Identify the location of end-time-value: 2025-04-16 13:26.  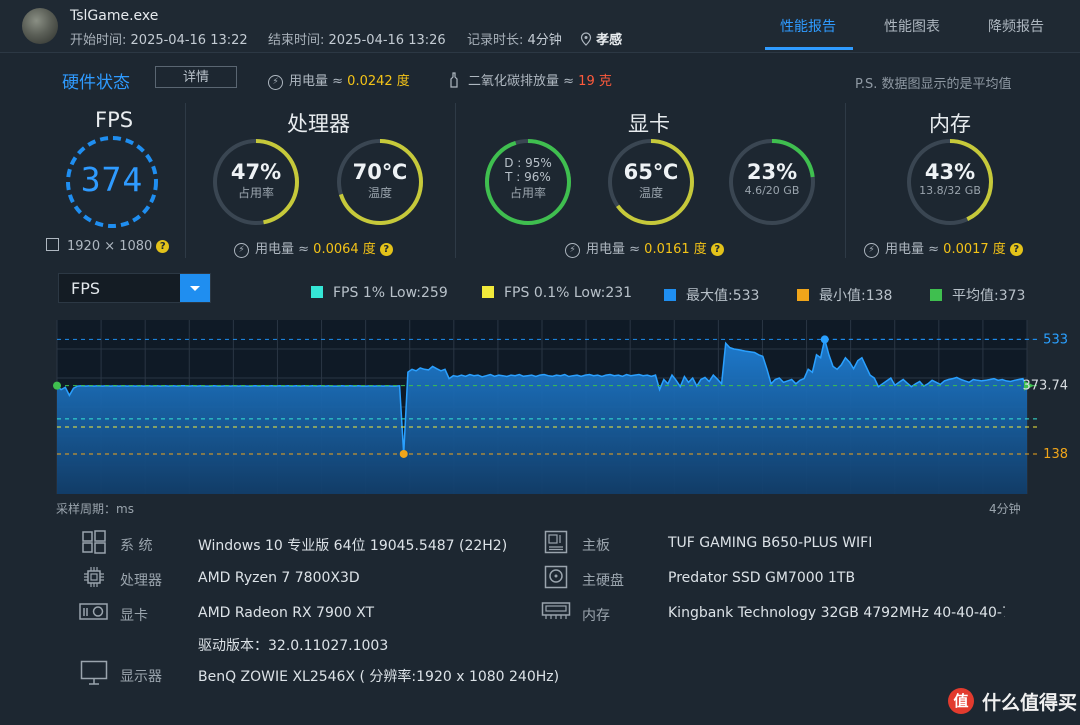
(387, 40).